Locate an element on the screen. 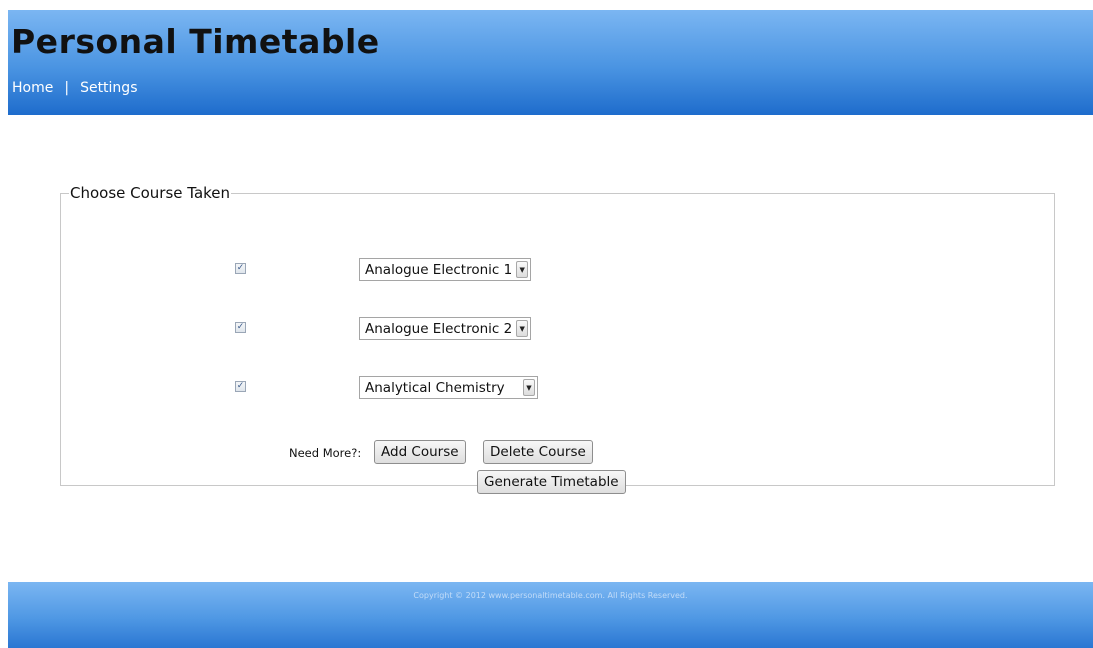 Image resolution: width=1093 pixels, height=648 pixels. course-row: ✓ Analogue Electronic 1 ▼ is located at coordinates (557, 270).